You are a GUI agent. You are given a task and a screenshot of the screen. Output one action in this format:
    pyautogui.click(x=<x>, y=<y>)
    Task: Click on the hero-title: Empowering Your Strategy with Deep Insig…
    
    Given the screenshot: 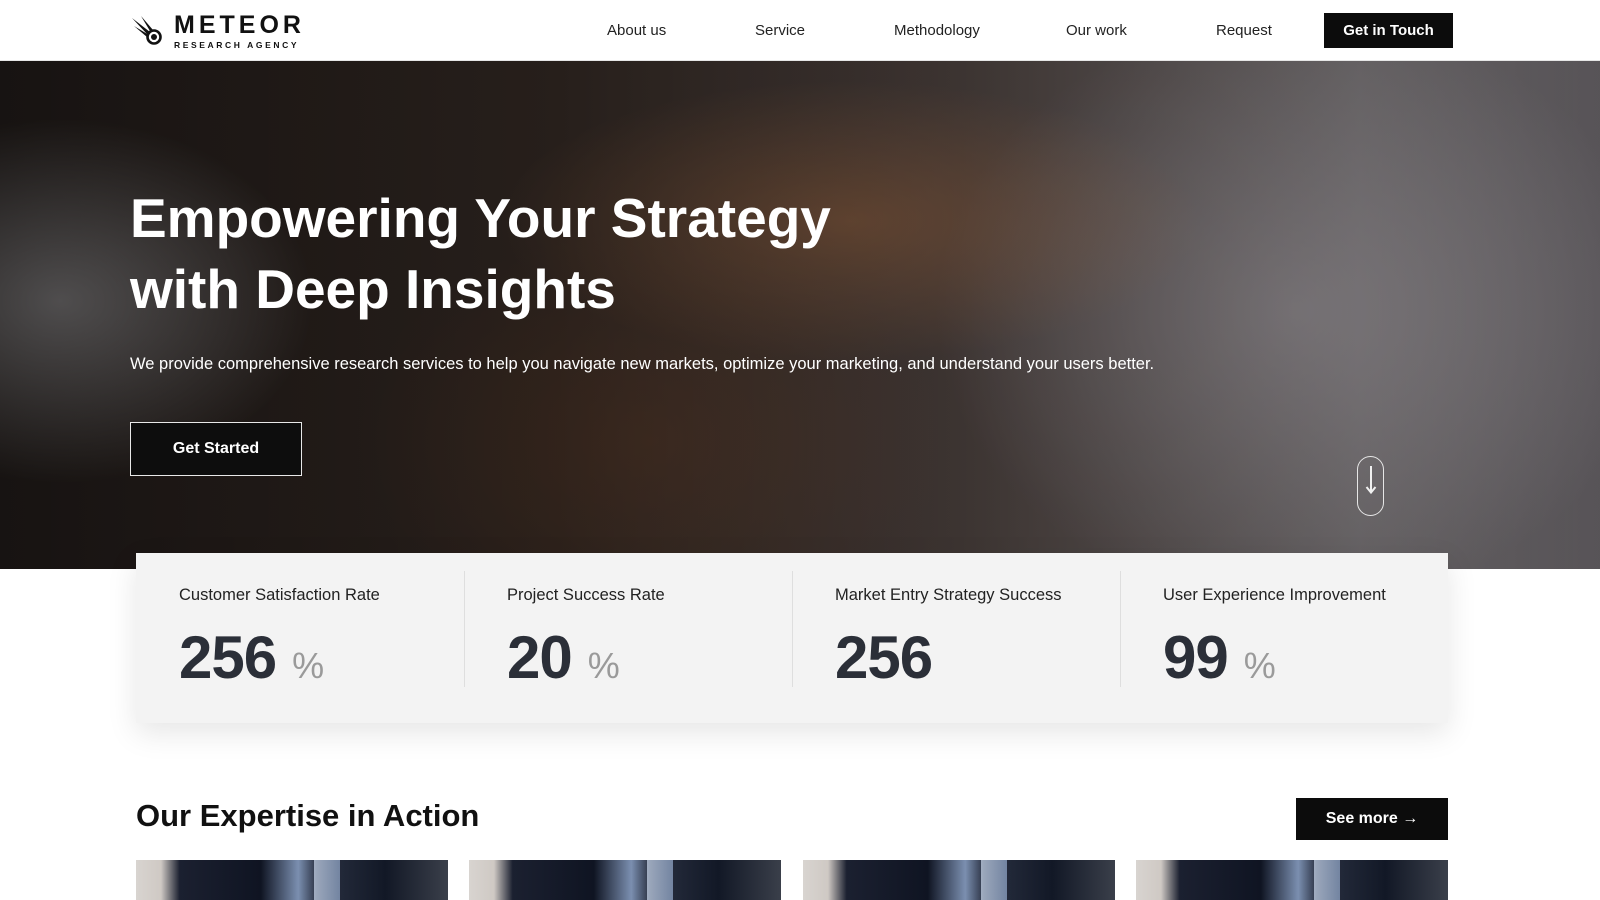 What is the action you would take?
    pyautogui.click(x=560, y=254)
    